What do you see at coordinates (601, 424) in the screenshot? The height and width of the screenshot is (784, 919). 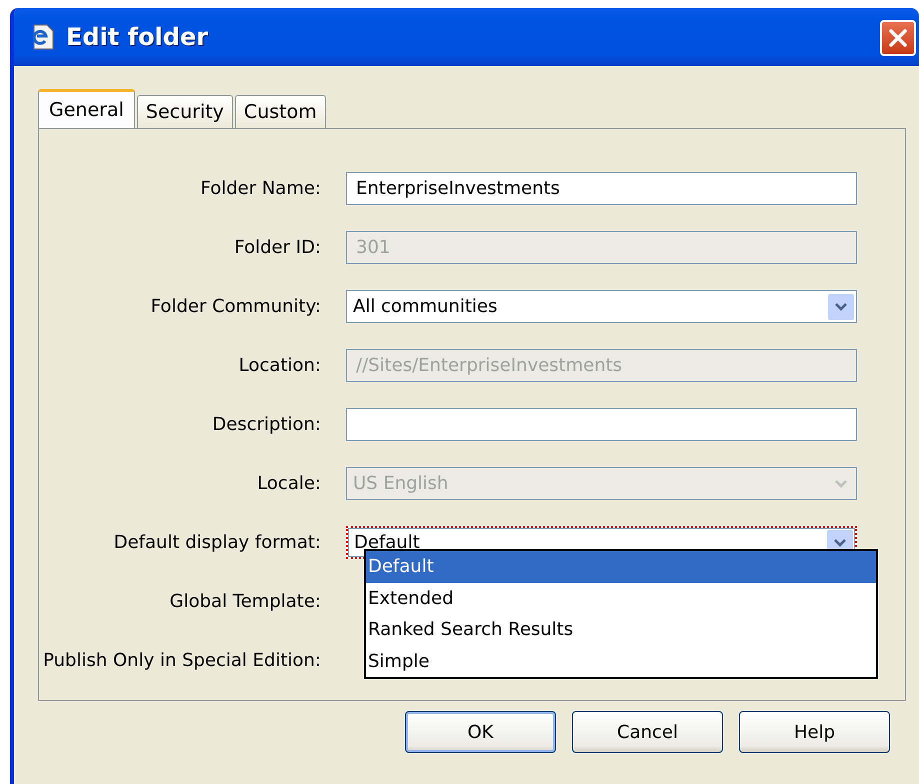 I see `input-field` at bounding box center [601, 424].